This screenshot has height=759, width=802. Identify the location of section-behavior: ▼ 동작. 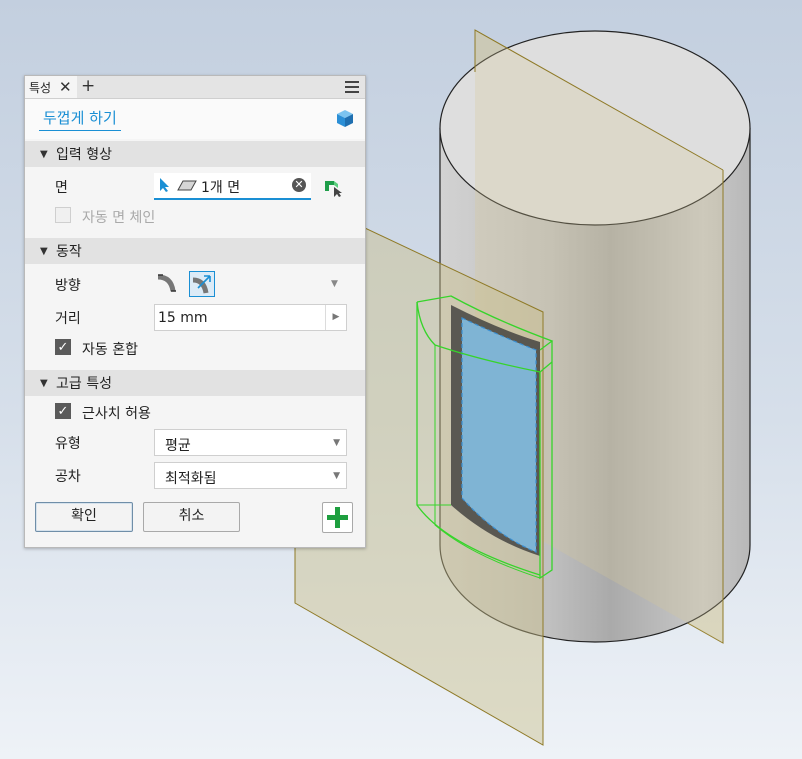
(195, 251).